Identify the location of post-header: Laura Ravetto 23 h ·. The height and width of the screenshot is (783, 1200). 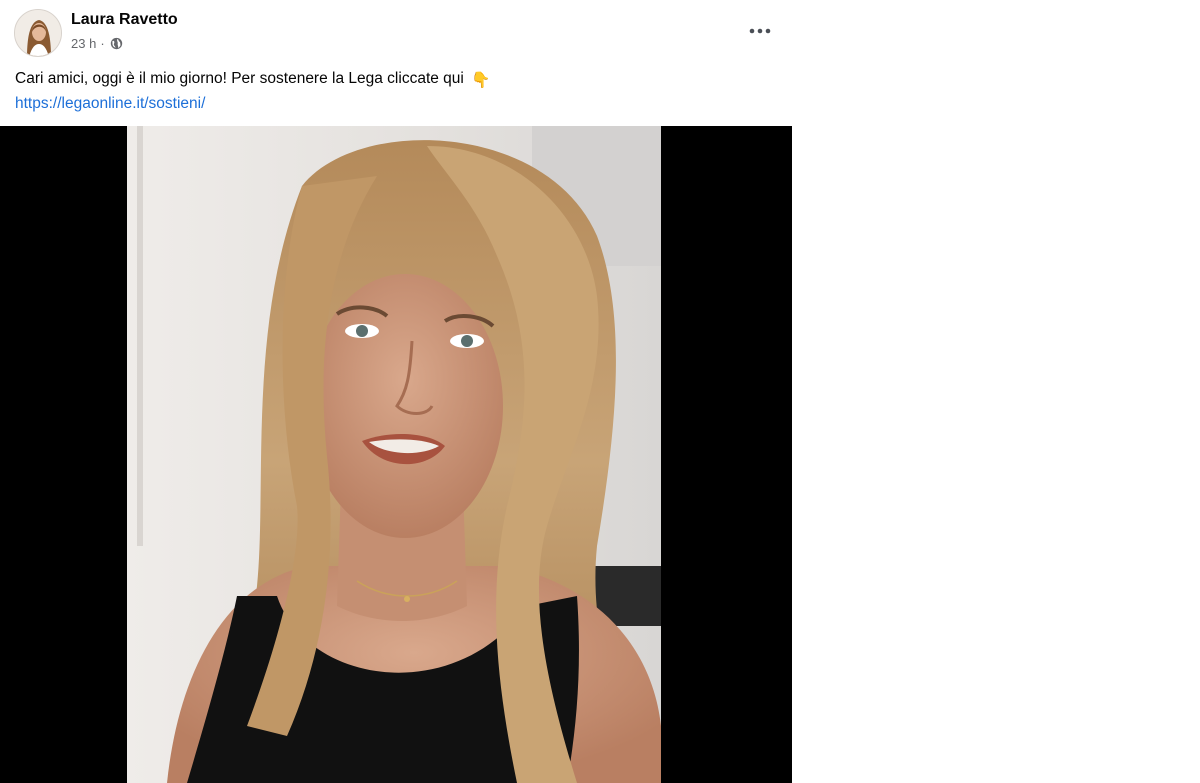
(396, 34).